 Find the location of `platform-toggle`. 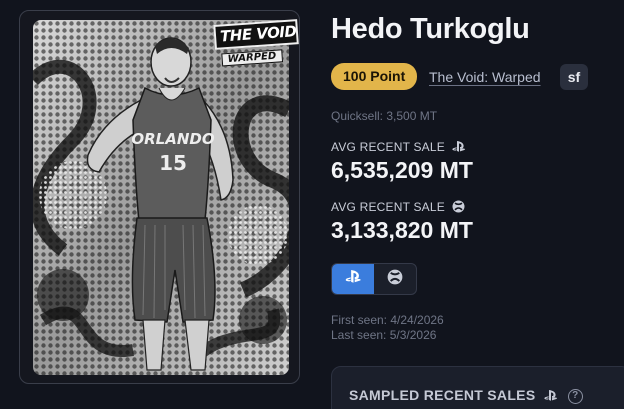

platform-toggle is located at coordinates (374, 279).